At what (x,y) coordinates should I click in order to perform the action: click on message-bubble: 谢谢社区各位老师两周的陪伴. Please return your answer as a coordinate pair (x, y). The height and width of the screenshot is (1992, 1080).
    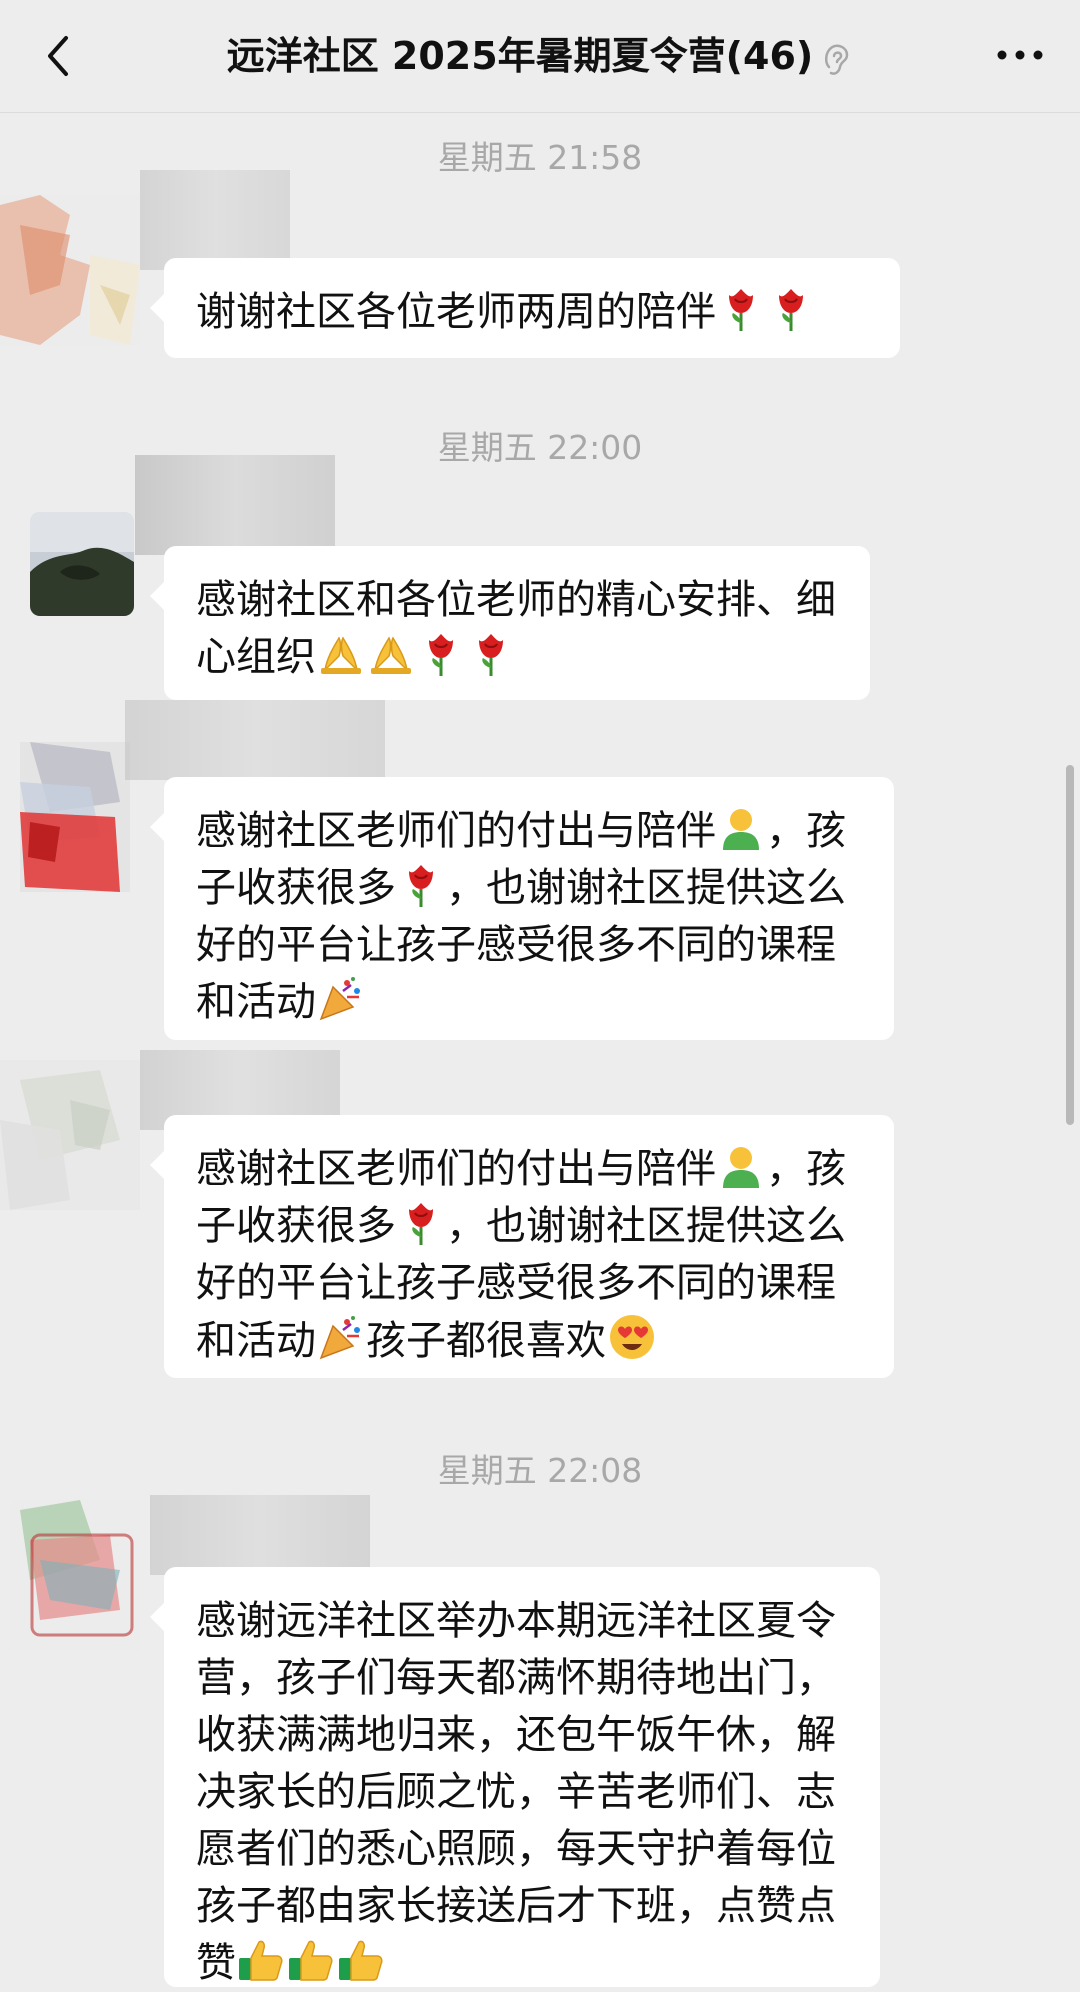
    Looking at the image, I should click on (525, 308).